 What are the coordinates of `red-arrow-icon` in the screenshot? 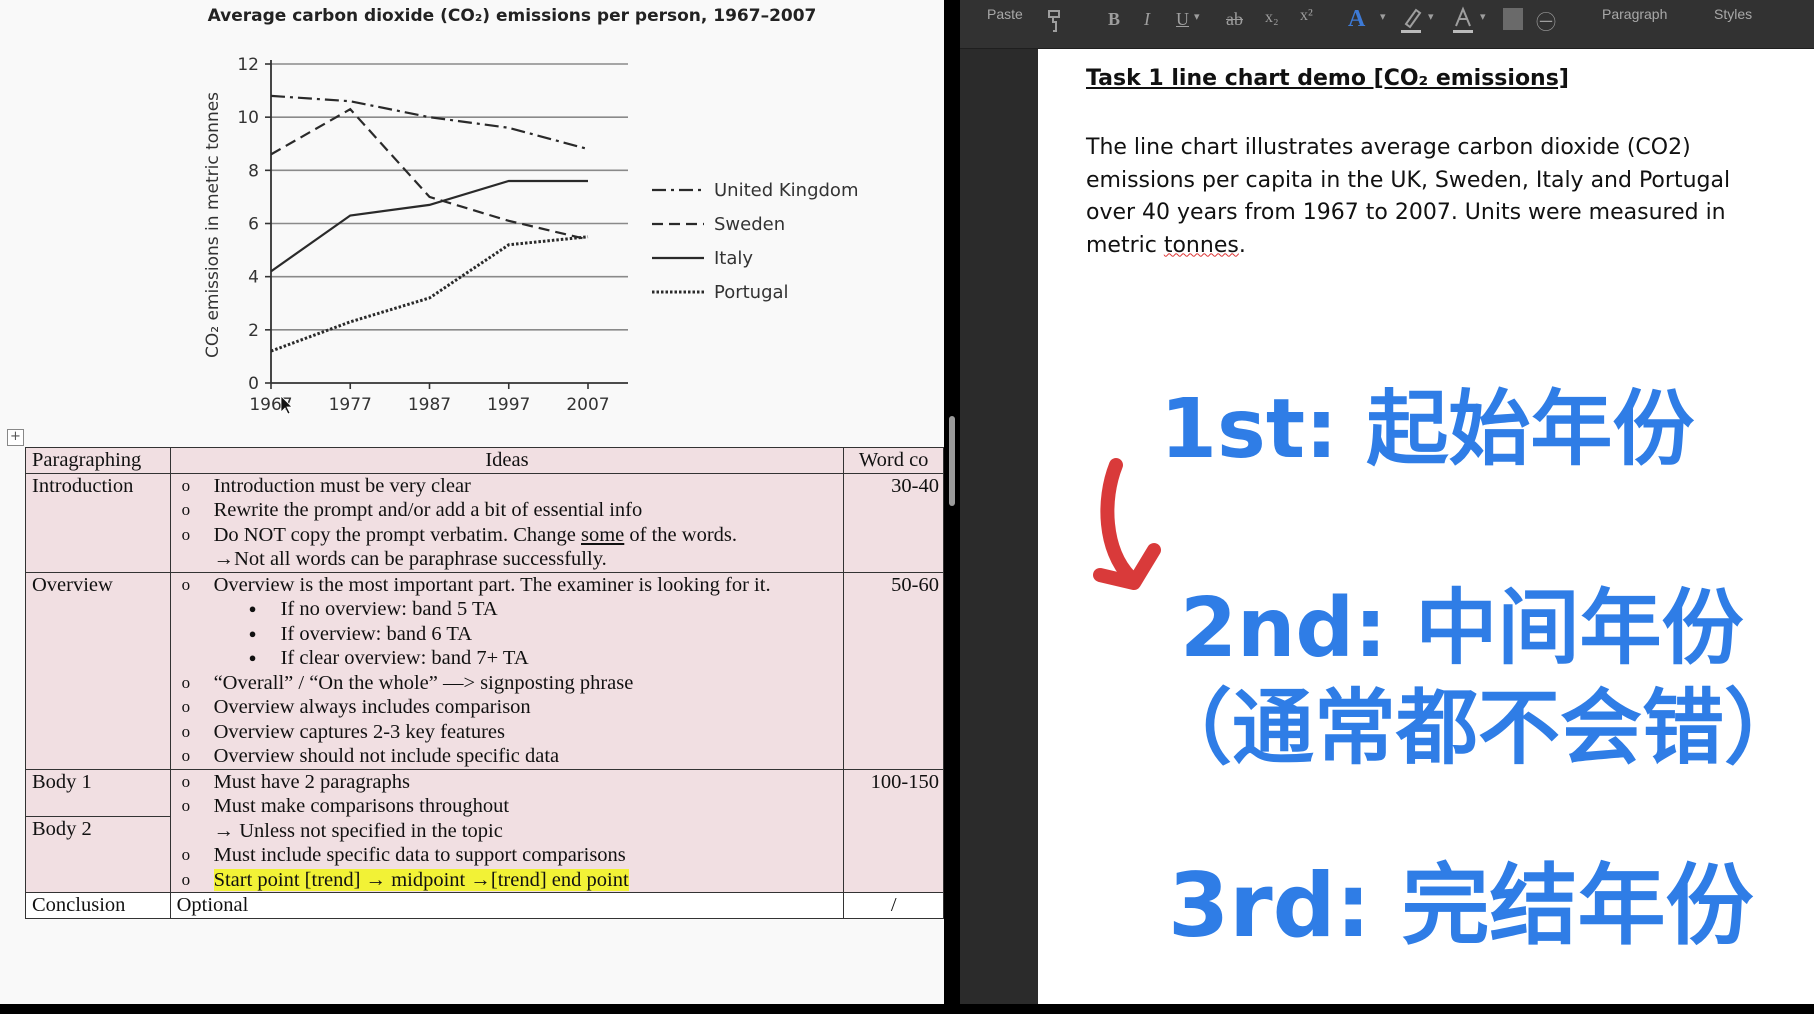 It's located at (1127, 524).